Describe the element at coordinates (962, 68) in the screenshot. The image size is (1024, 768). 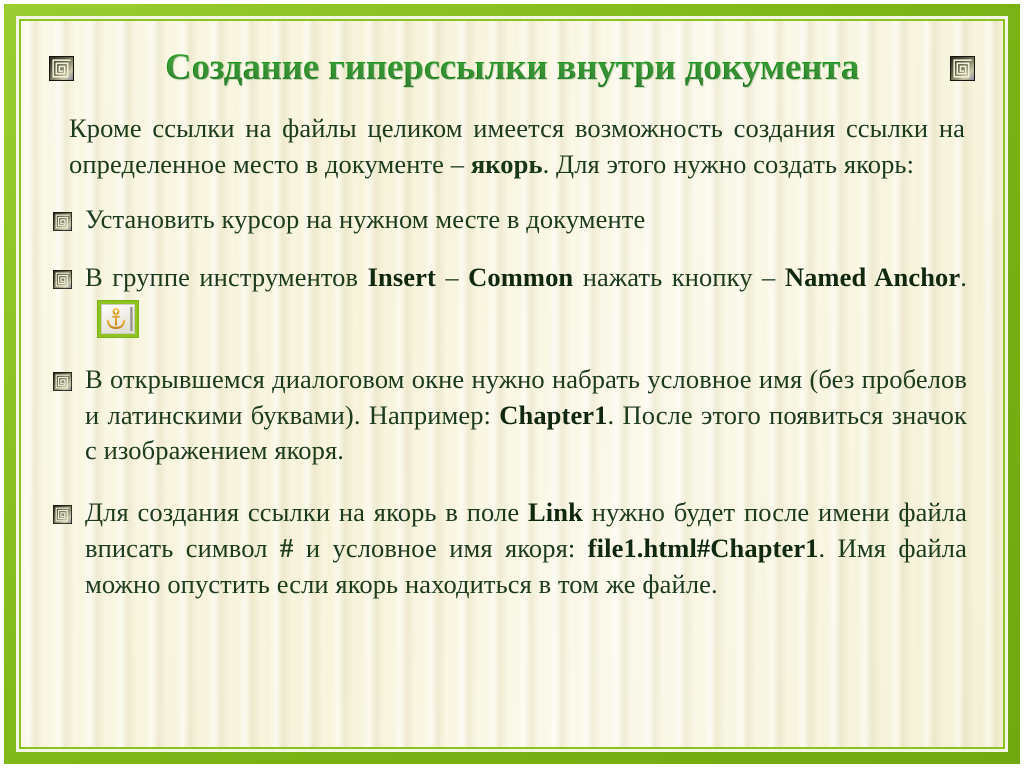
I see `spiral-square-icon-right` at that location.